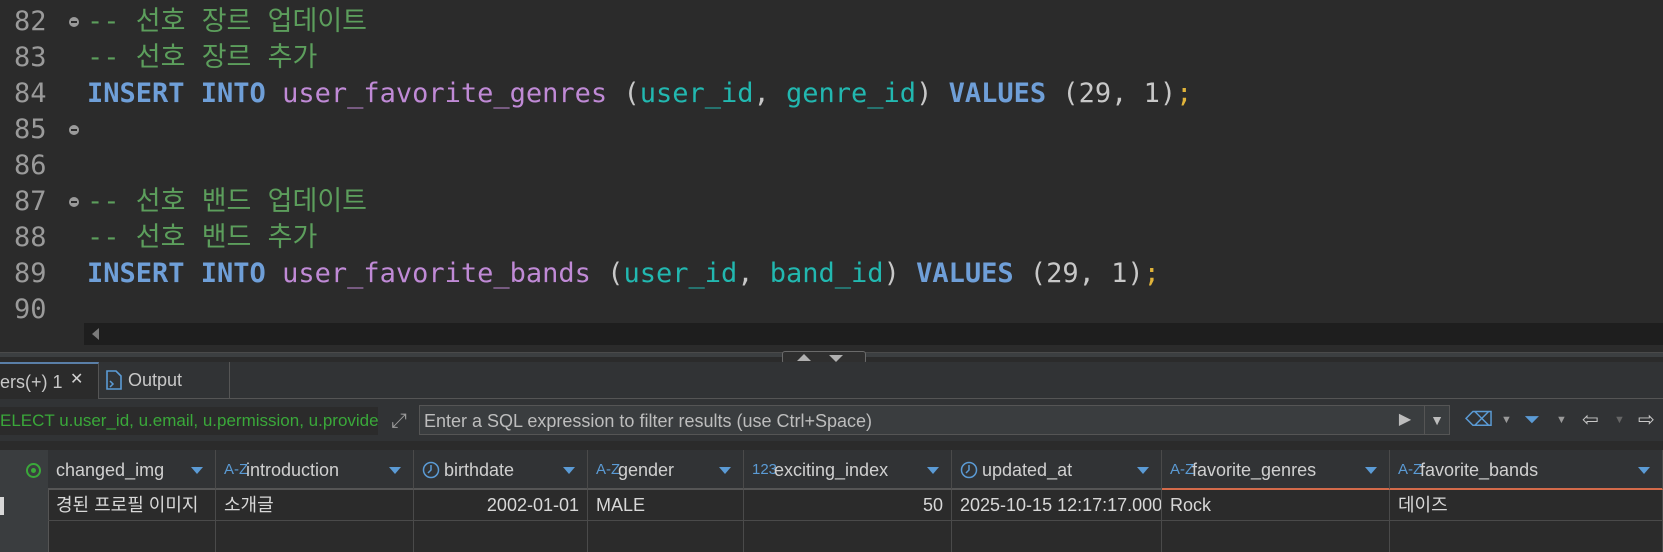 Image resolution: width=1663 pixels, height=552 pixels. What do you see at coordinates (315, 505) in the screenshot?
I see `table-cell: 소개글` at bounding box center [315, 505].